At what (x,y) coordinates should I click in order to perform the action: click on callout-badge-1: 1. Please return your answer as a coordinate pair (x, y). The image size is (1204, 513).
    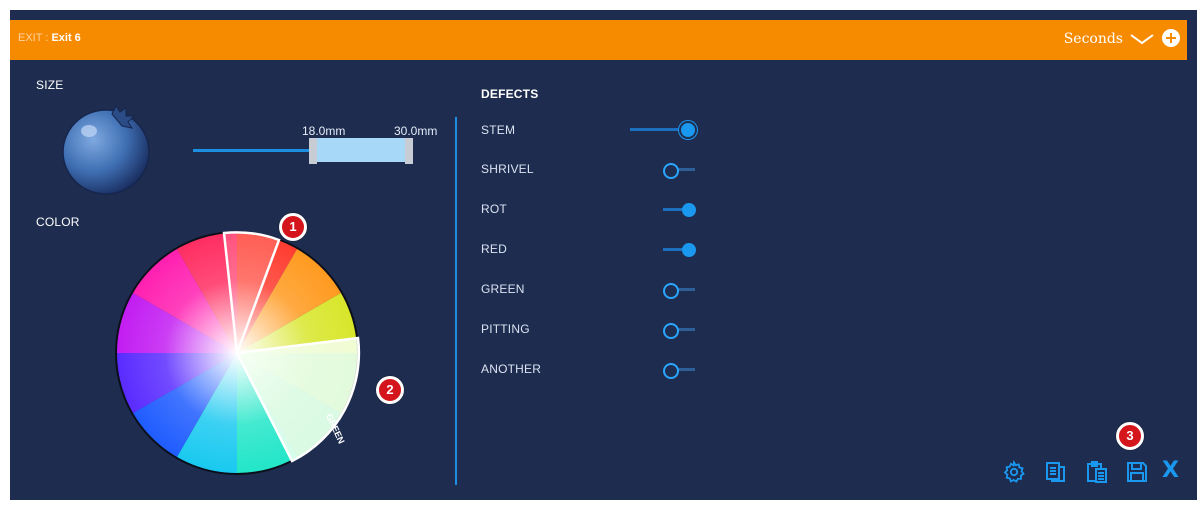
    Looking at the image, I should click on (293, 227).